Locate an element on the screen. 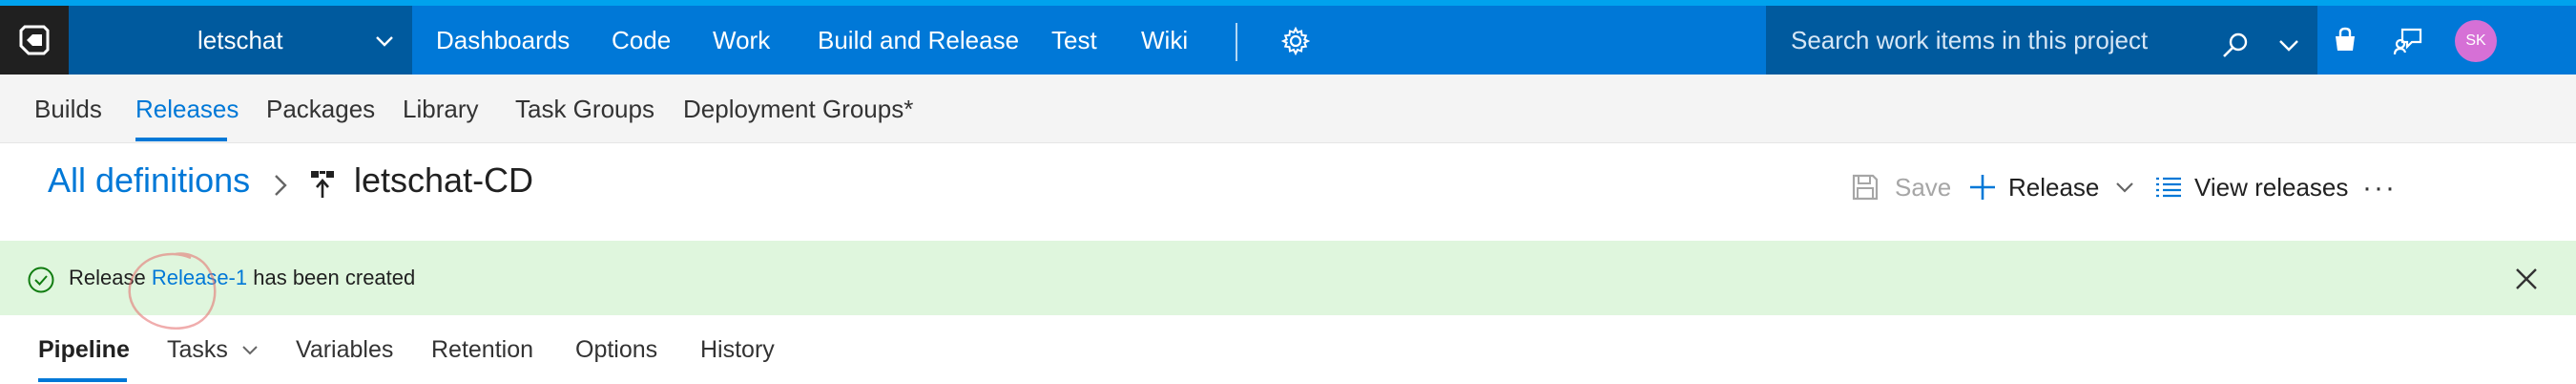  subnav-active-indicator is located at coordinates (181, 139).